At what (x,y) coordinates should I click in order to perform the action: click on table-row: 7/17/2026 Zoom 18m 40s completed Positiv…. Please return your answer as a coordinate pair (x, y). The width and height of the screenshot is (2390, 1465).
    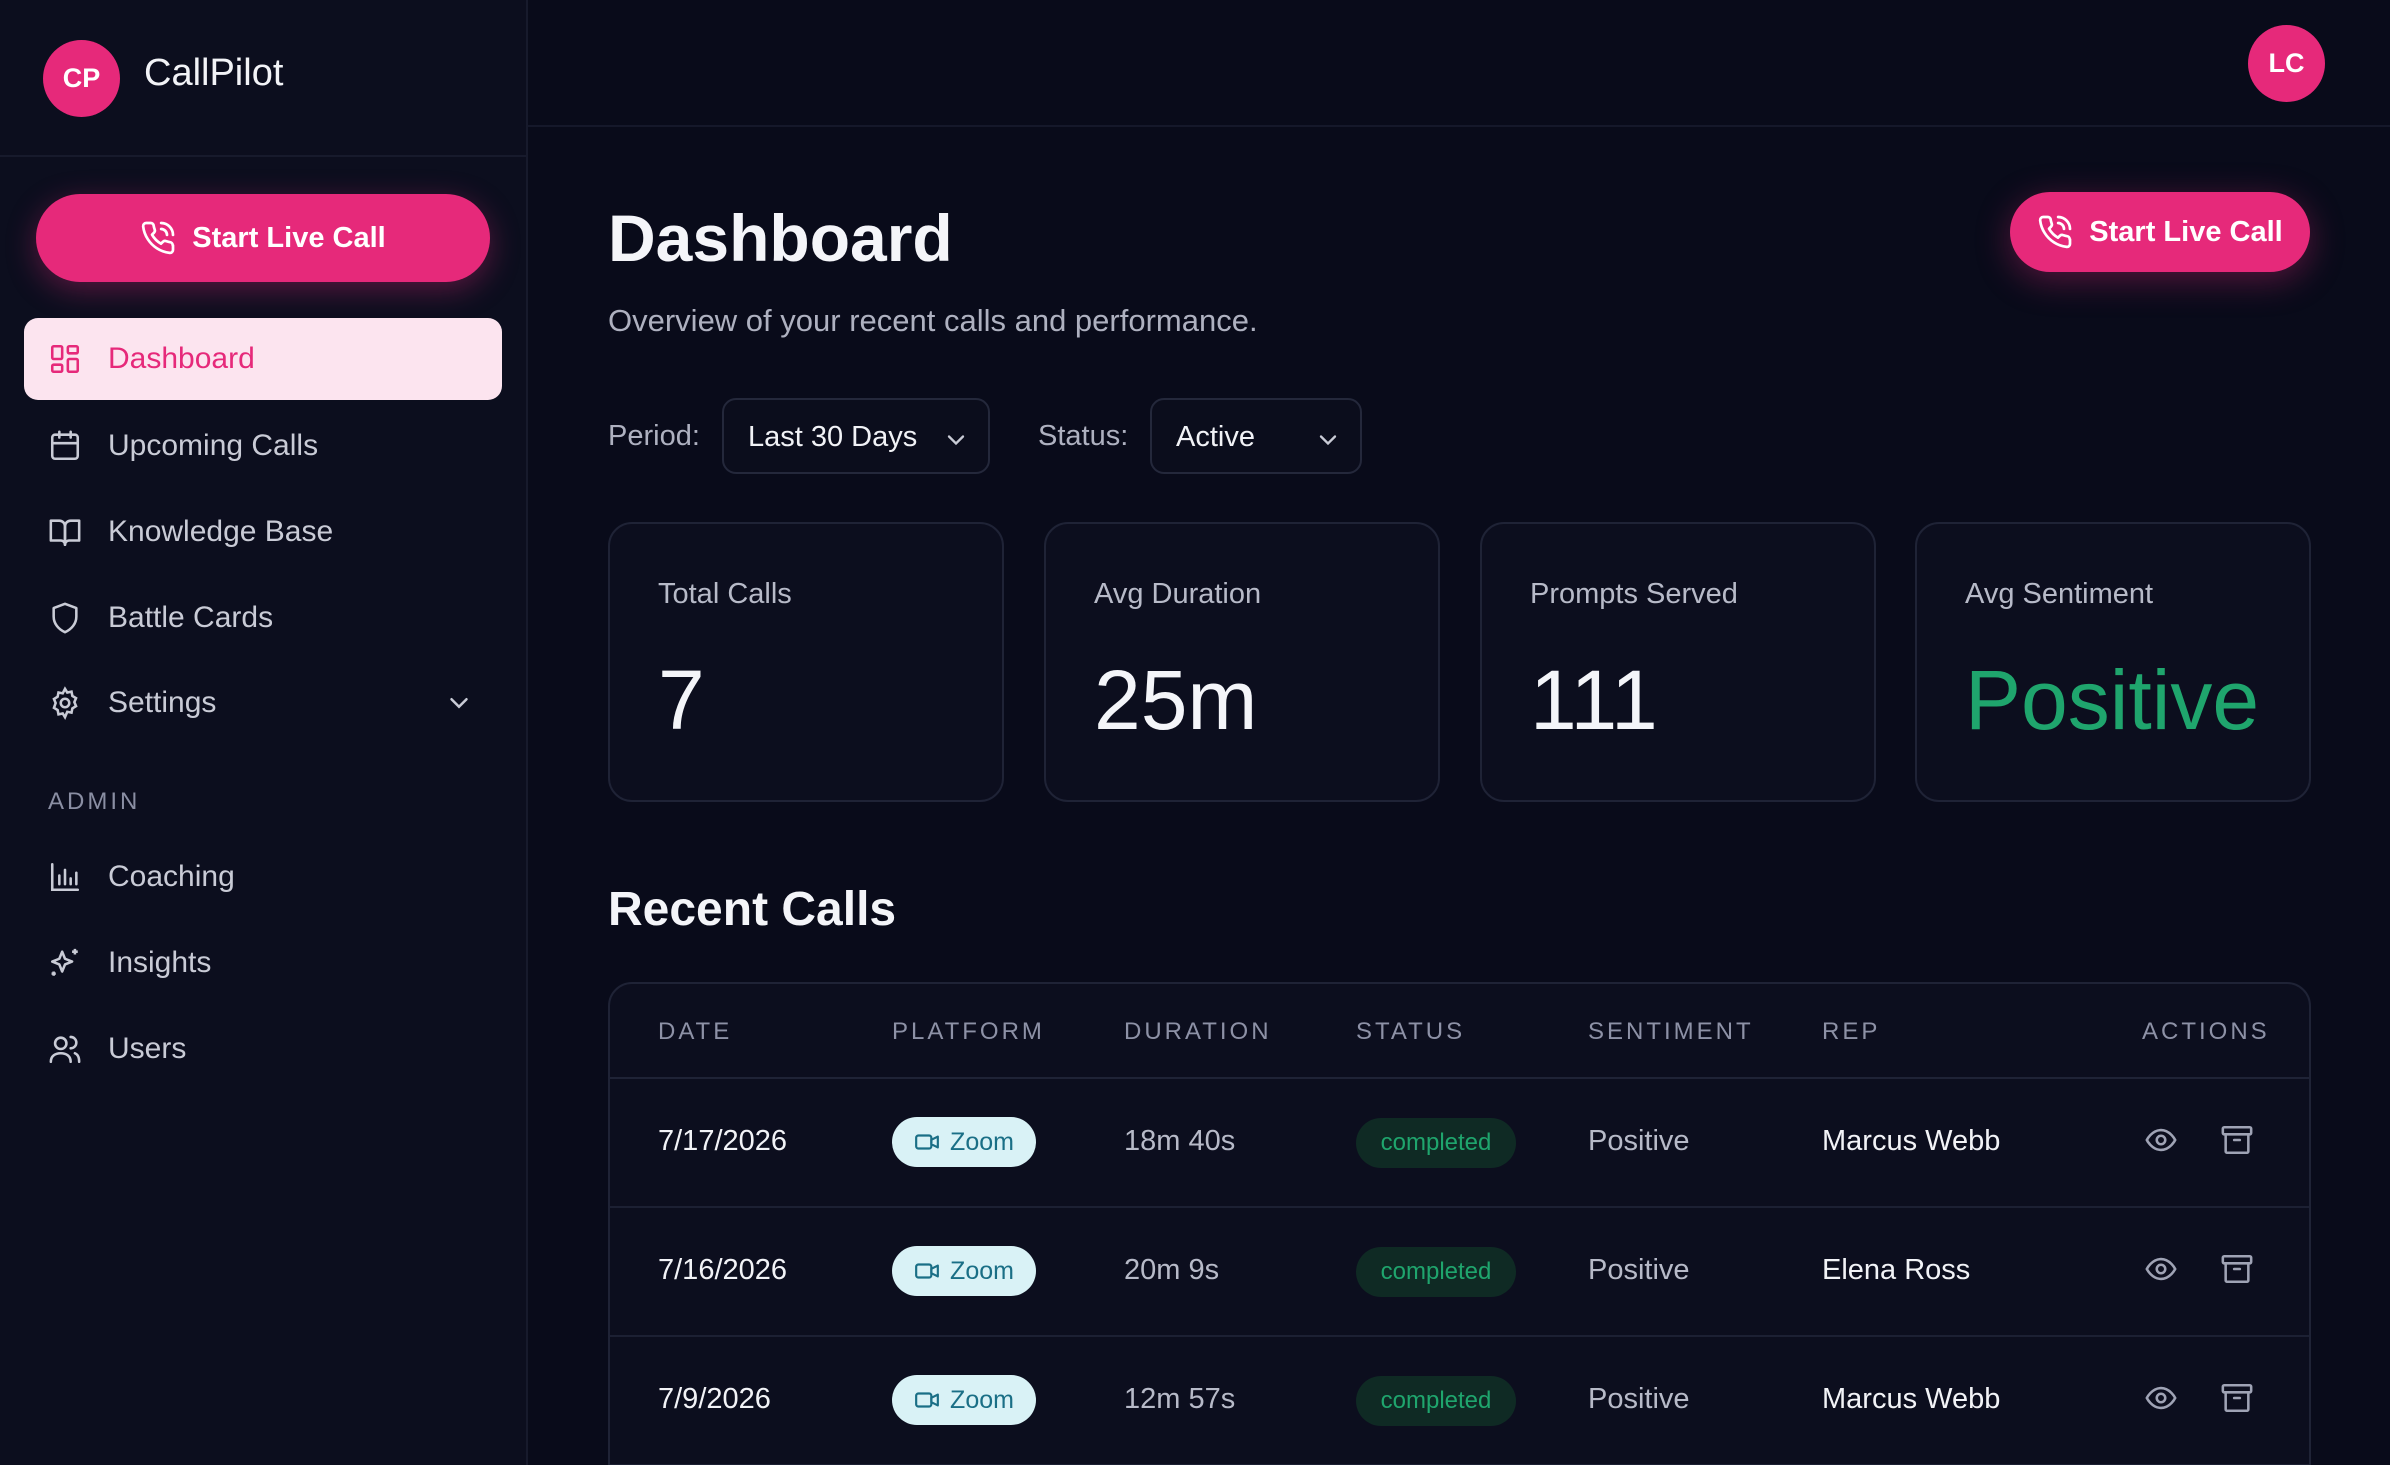
    Looking at the image, I should click on (1459, 1143).